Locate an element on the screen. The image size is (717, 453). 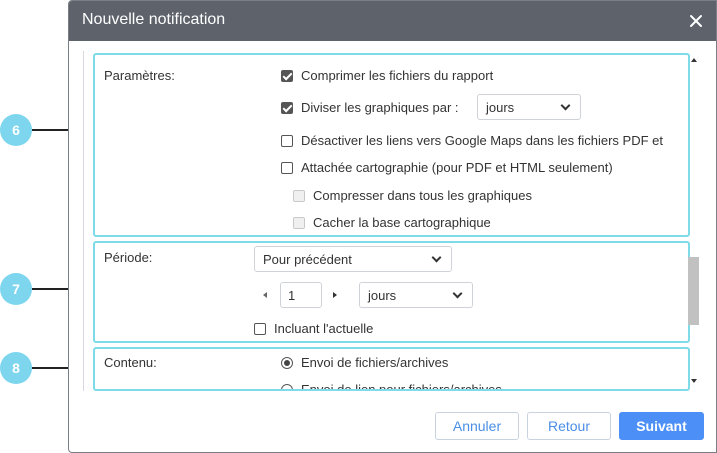
content-option-files: Envoi de fichiers/archives is located at coordinates (364, 362).